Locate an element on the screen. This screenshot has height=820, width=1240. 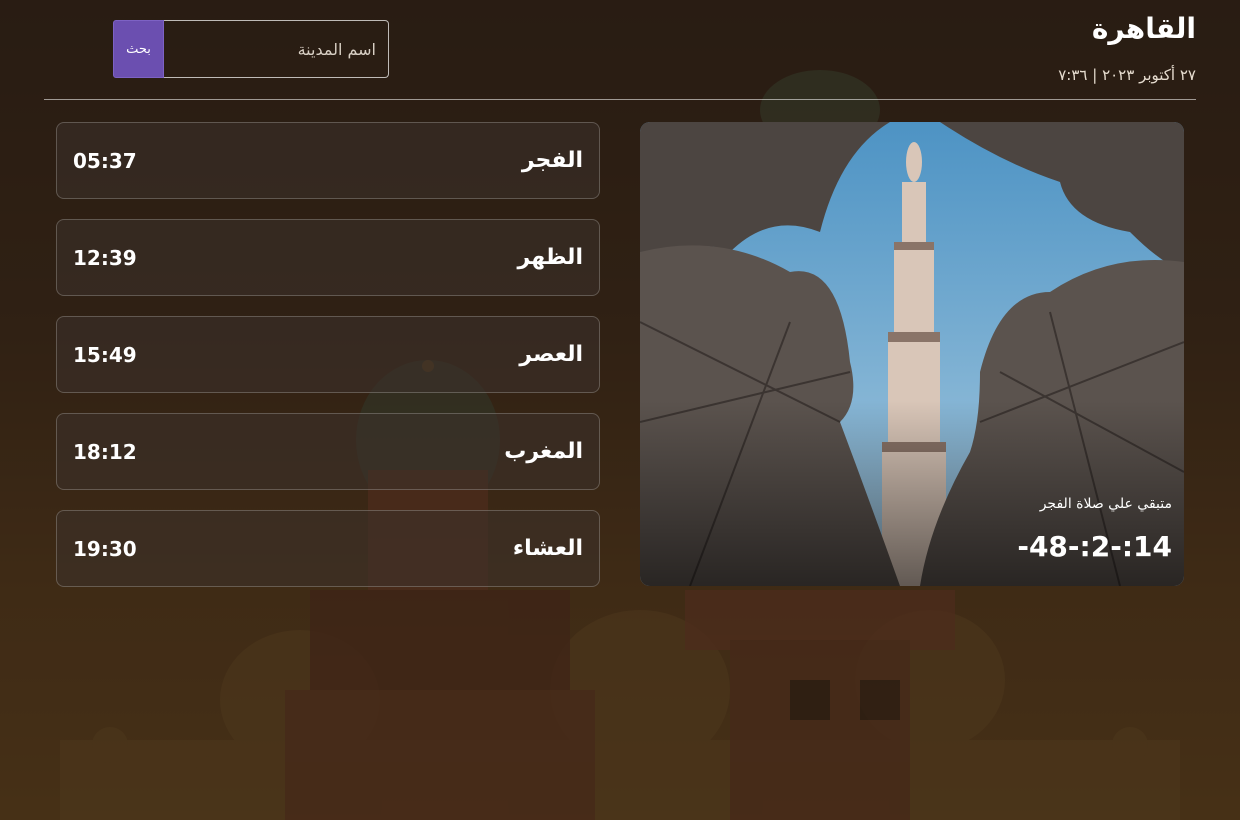
next-prayer-label: متبقي علي صلاة الفجر is located at coordinates (1105, 504).